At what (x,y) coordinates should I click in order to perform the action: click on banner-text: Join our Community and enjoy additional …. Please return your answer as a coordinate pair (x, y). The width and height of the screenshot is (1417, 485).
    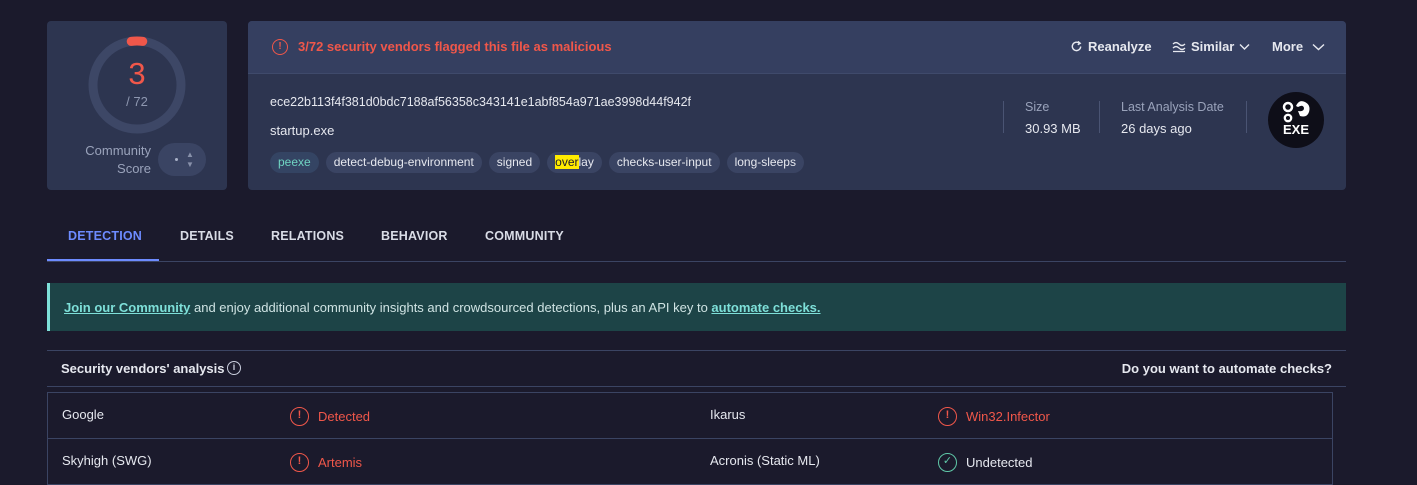
    Looking at the image, I should click on (442, 307).